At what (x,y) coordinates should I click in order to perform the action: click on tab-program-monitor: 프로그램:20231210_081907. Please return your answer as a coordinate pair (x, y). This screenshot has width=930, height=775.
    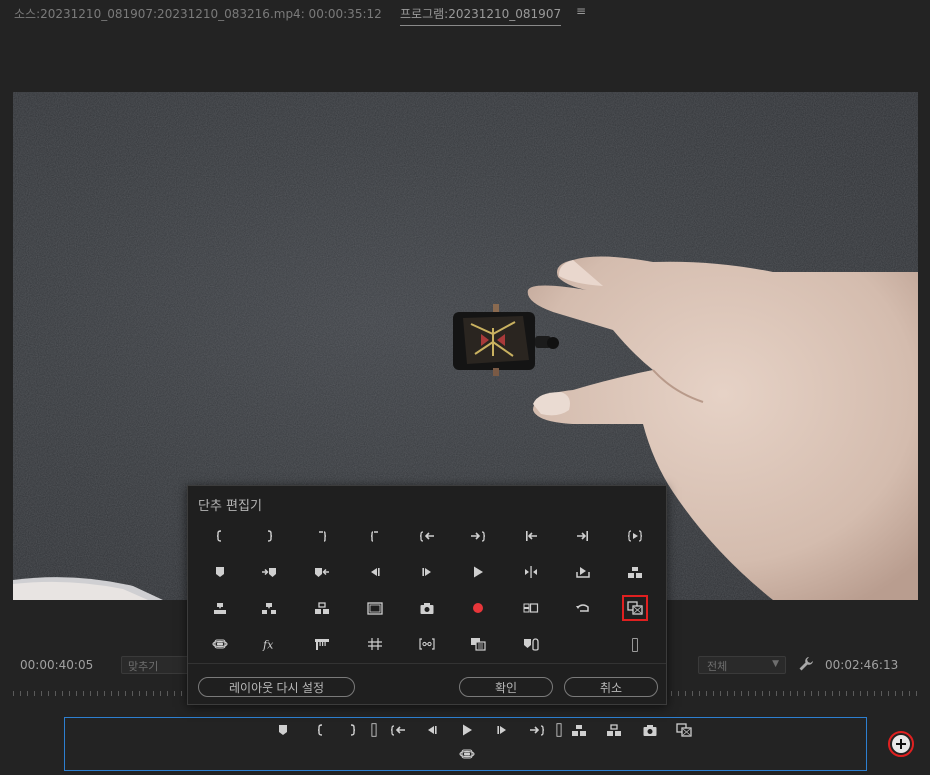
    Looking at the image, I should click on (481, 15).